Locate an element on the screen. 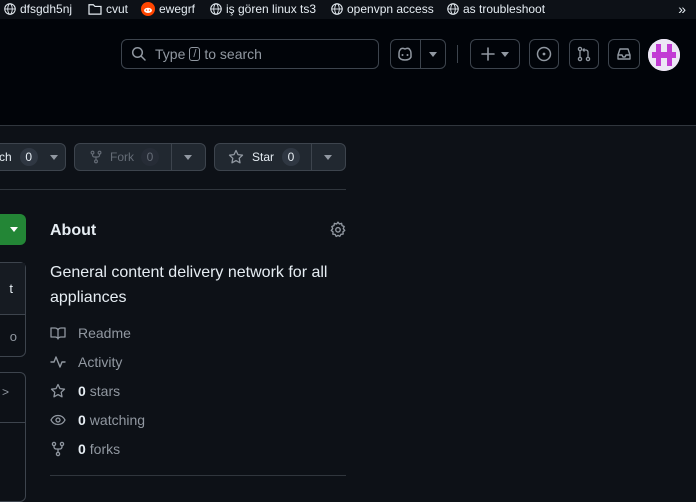 This screenshot has width=696, height=502. search-shortcut-key: / is located at coordinates (195, 54).